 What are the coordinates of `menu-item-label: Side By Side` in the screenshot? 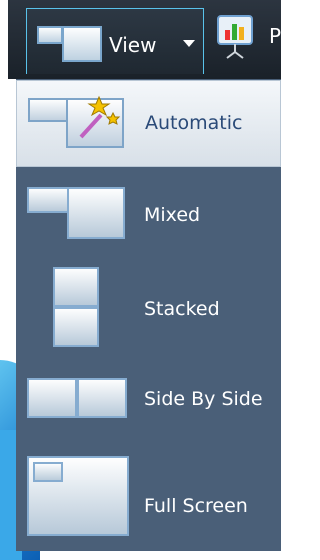 It's located at (203, 399).